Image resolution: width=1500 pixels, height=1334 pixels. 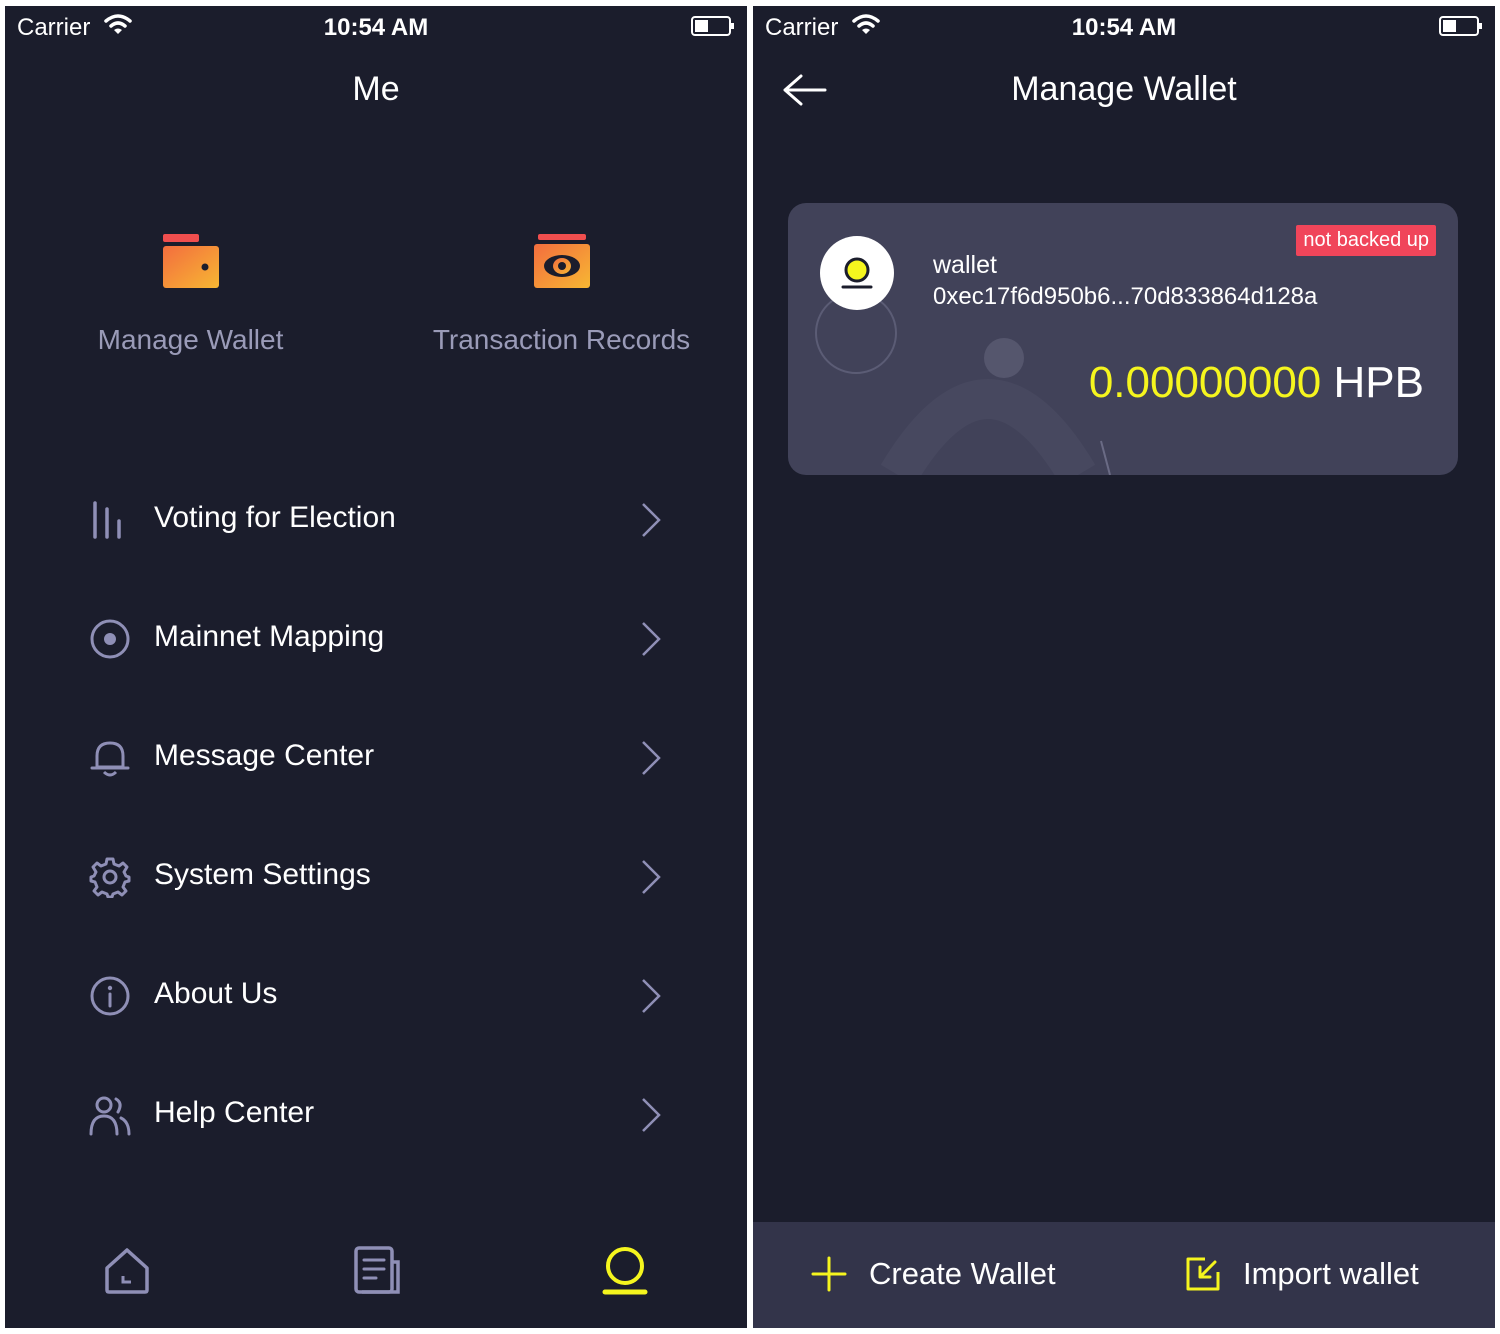 I want to click on bars-icon, so click(x=107, y=520).